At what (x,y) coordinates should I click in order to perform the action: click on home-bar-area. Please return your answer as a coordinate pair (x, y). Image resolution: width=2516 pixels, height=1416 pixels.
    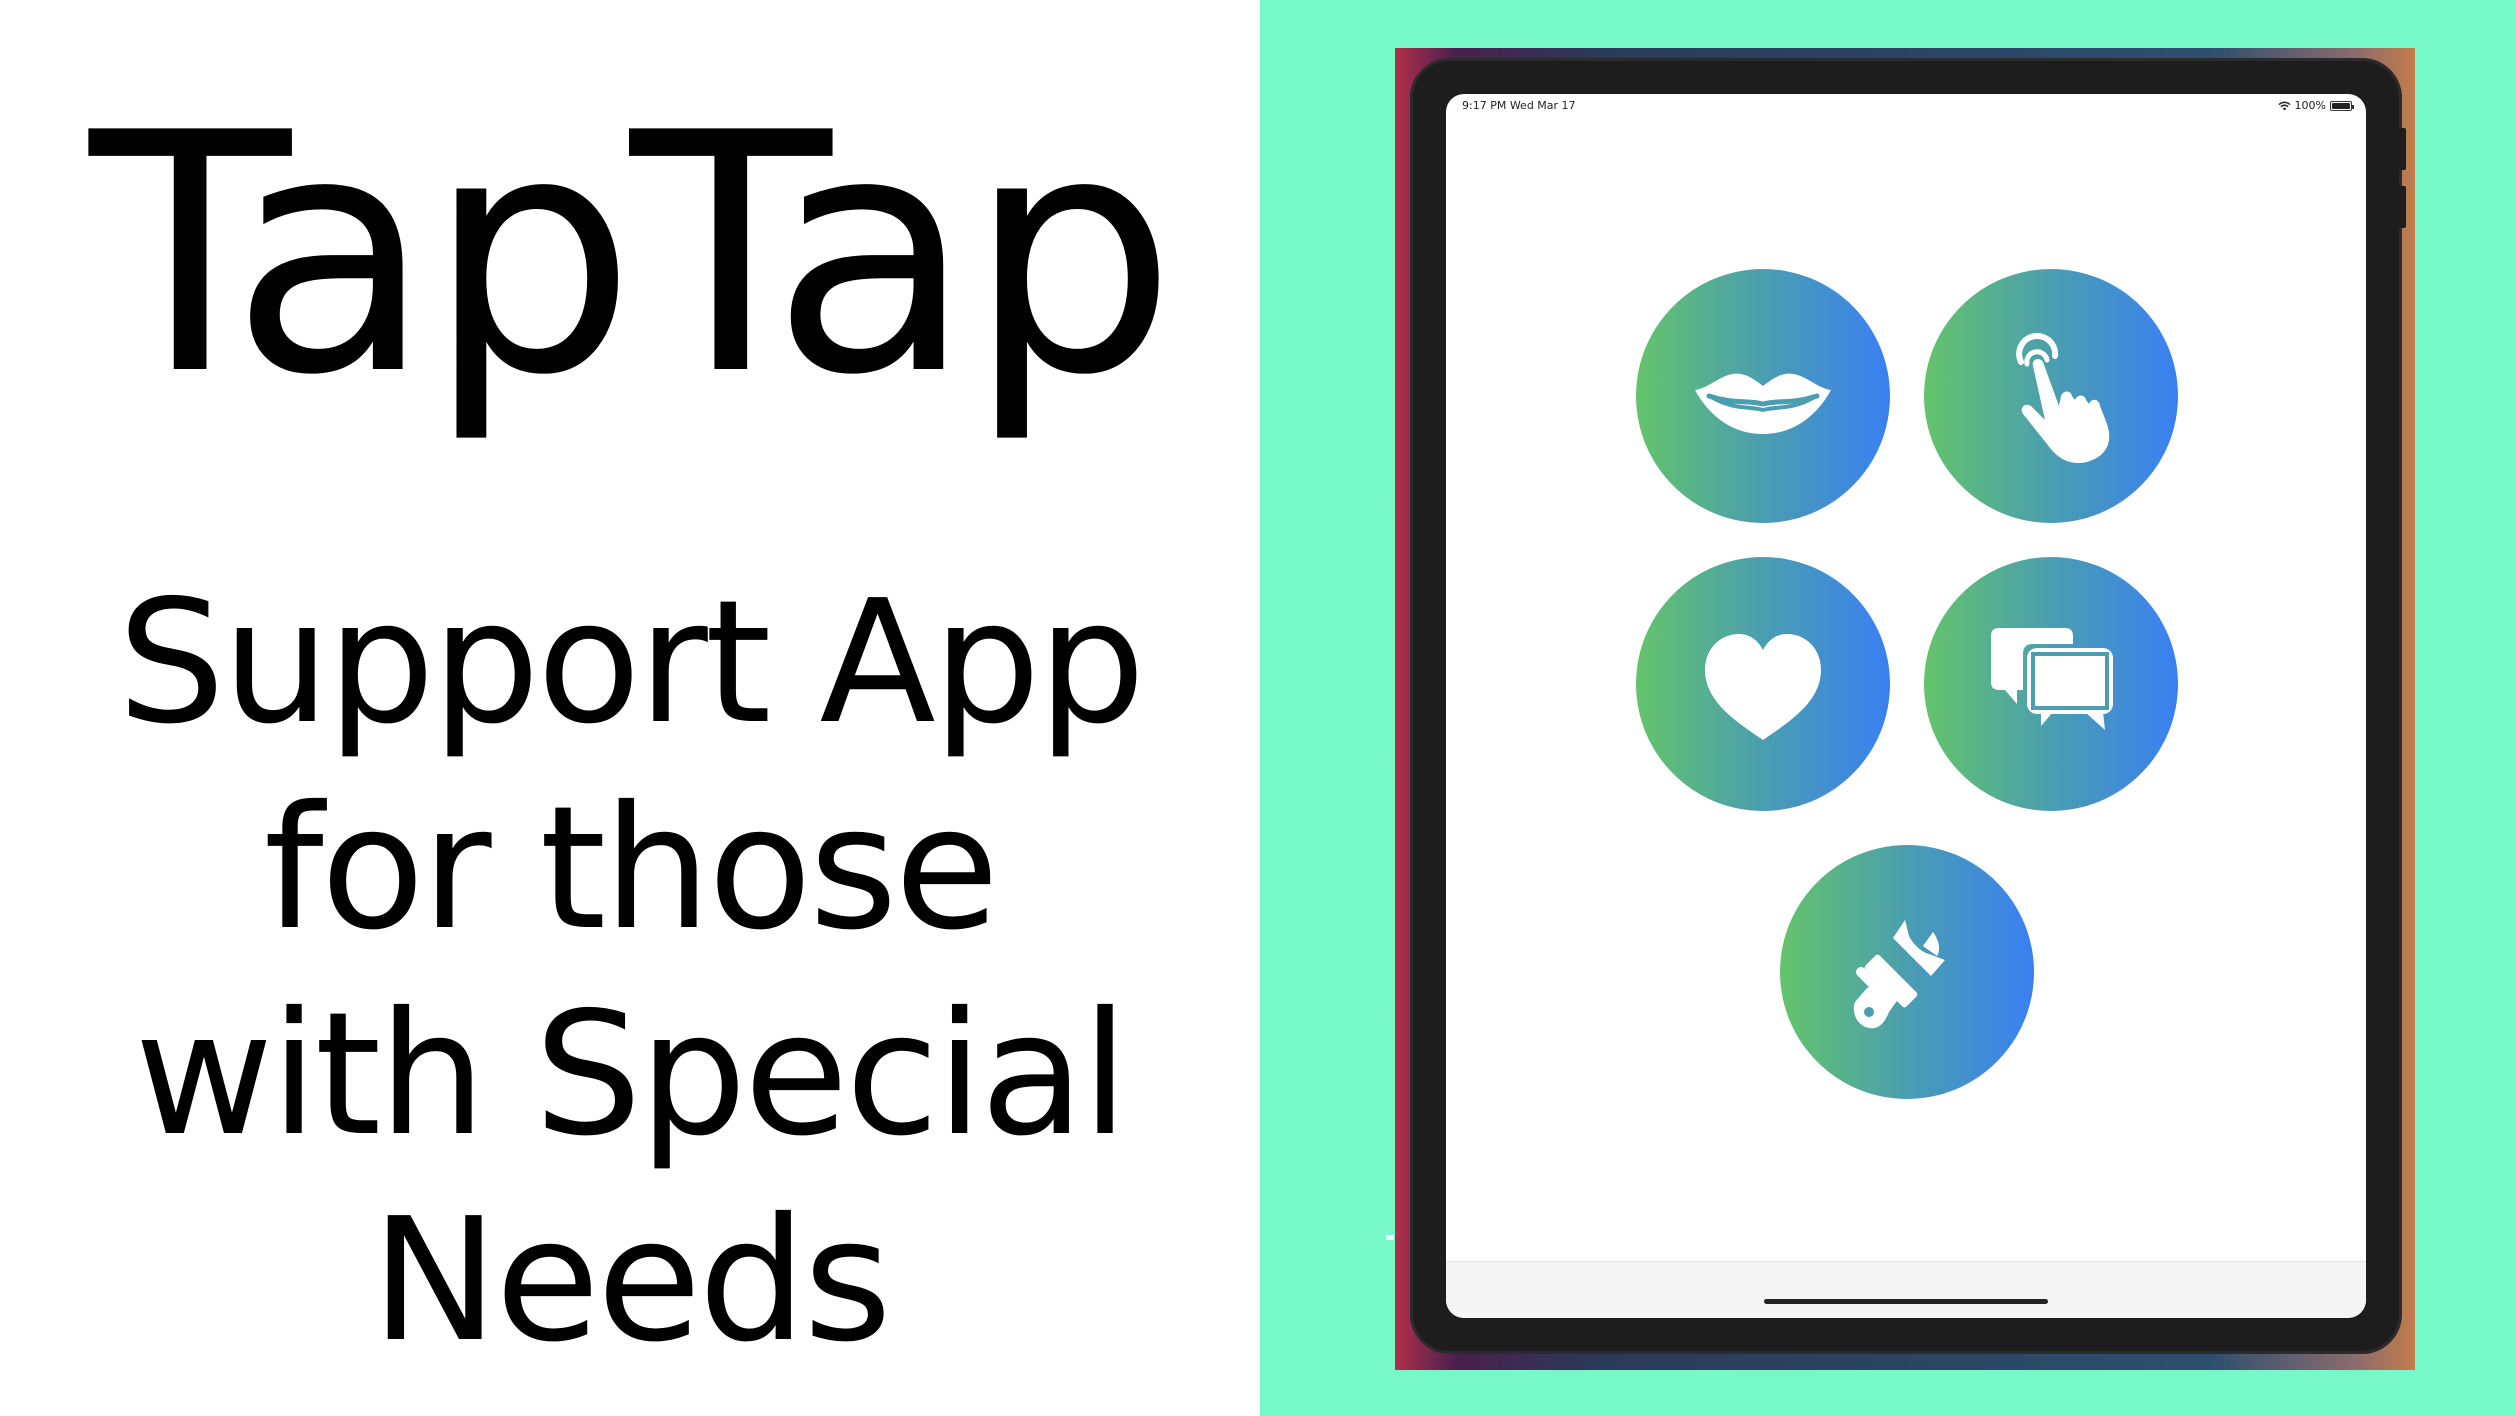
    Looking at the image, I should click on (1906, 1289).